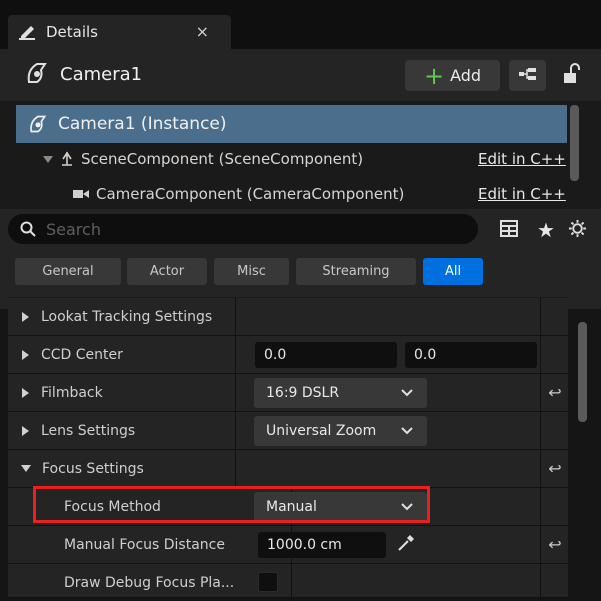 The image size is (601, 601). Describe the element at coordinates (243, 229) in the screenshot. I see `search-input: Search` at that location.